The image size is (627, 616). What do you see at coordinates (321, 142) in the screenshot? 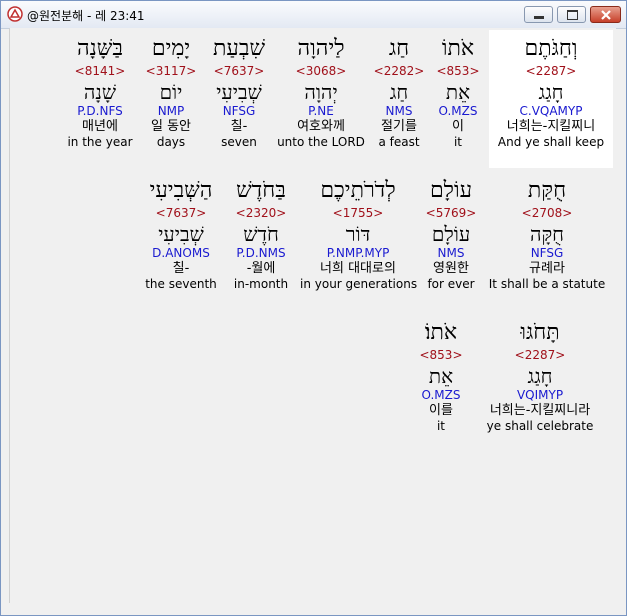
I see `english-gloss: unto the LORD` at bounding box center [321, 142].